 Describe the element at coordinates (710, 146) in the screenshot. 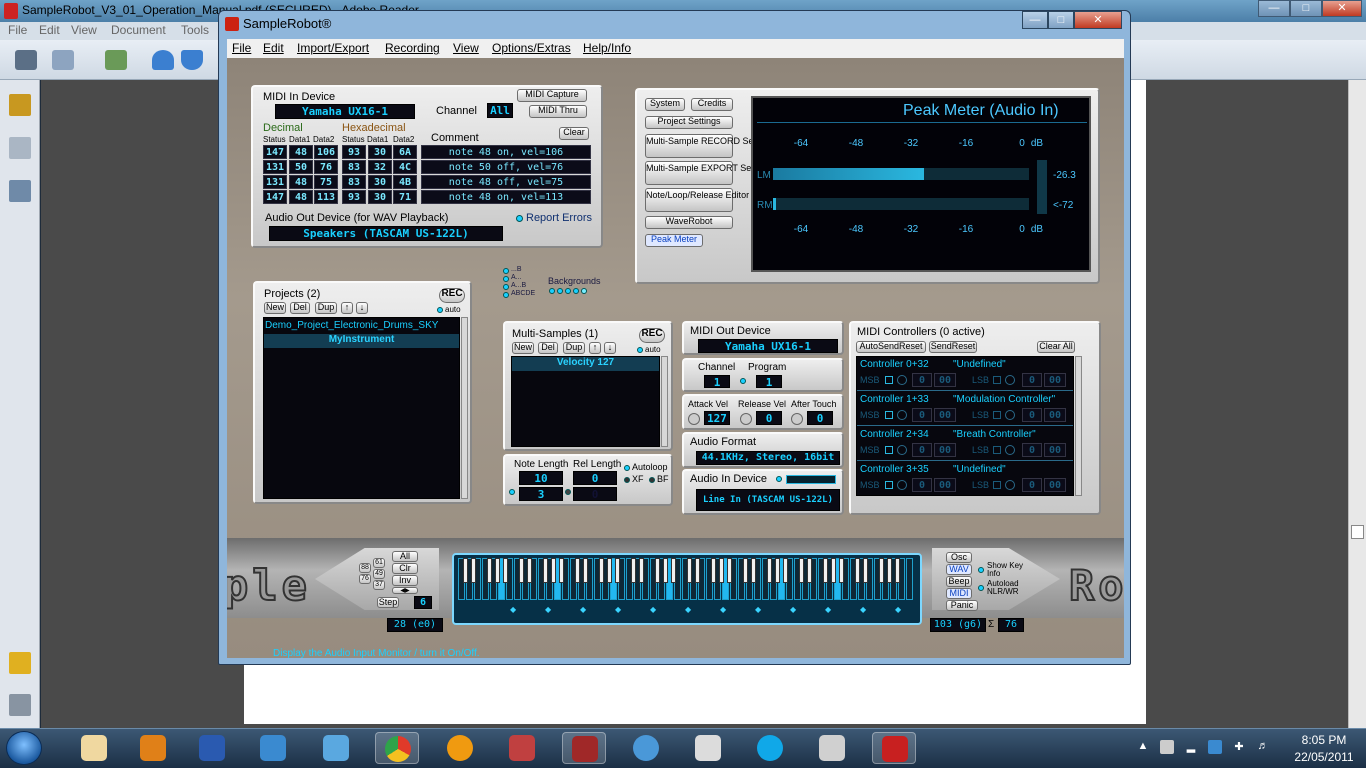

I see `ms-record-settings-button: Multi-Sample RECORD Settings` at that location.